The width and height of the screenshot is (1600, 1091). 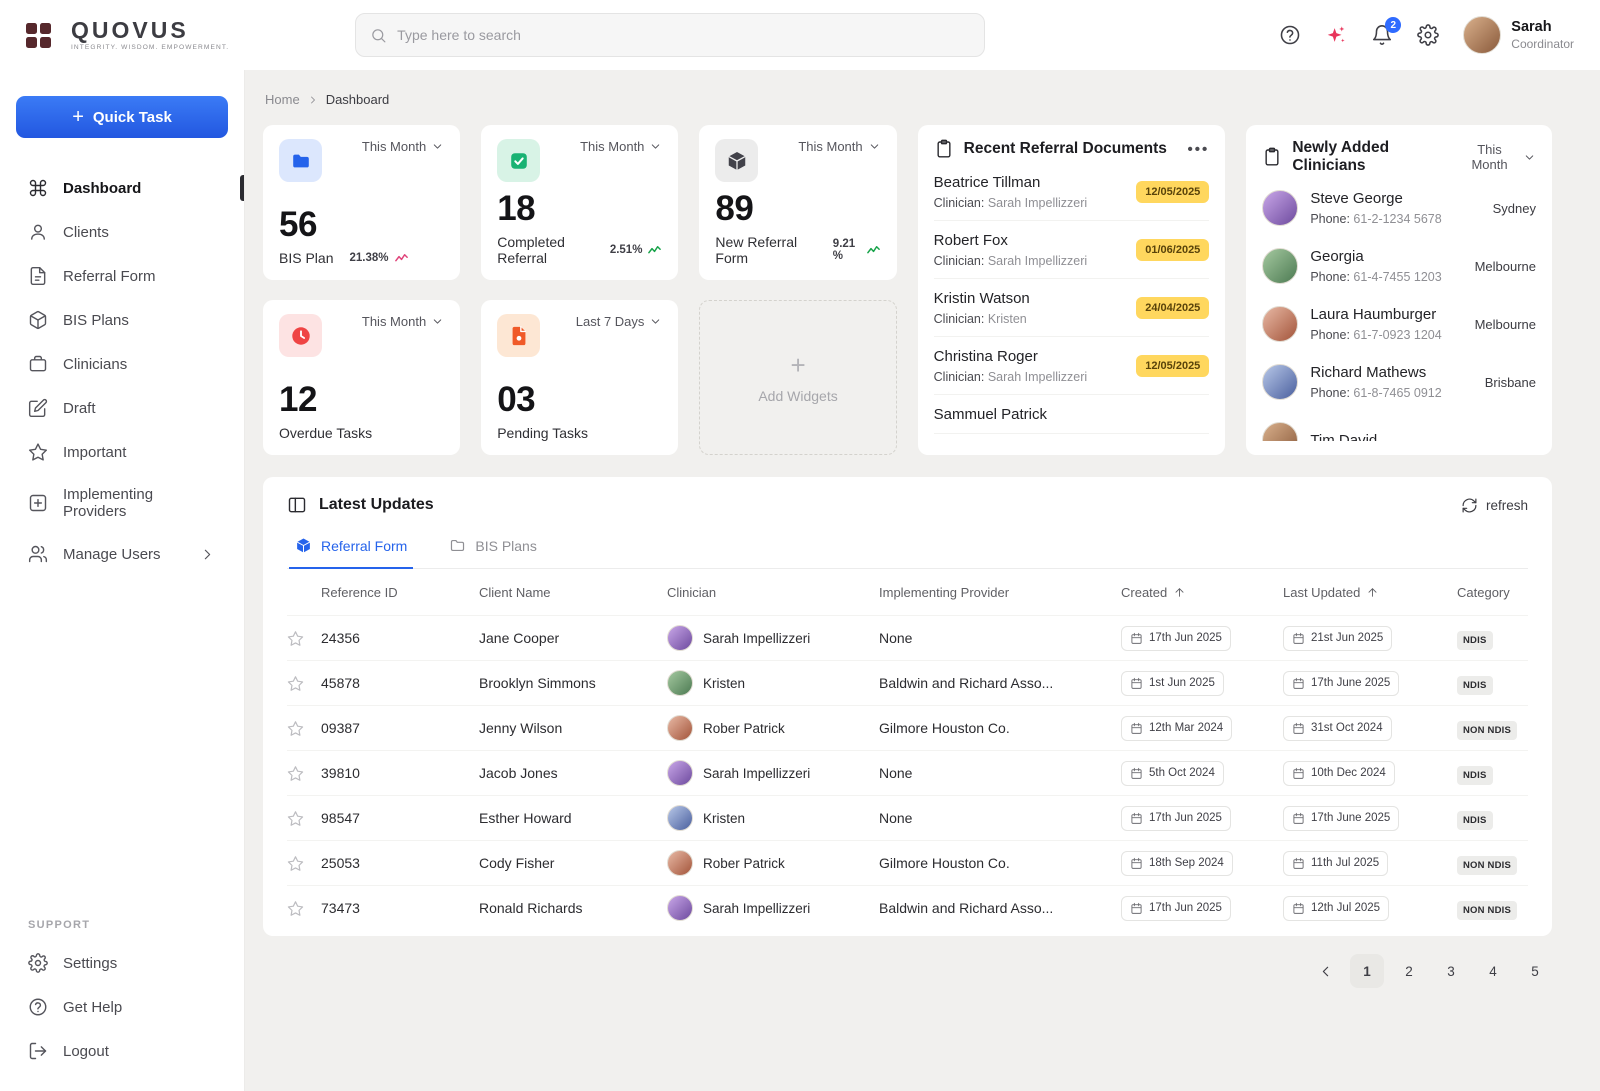 What do you see at coordinates (351, 548) in the screenshot?
I see `tab-referral-form: Referral Form` at bounding box center [351, 548].